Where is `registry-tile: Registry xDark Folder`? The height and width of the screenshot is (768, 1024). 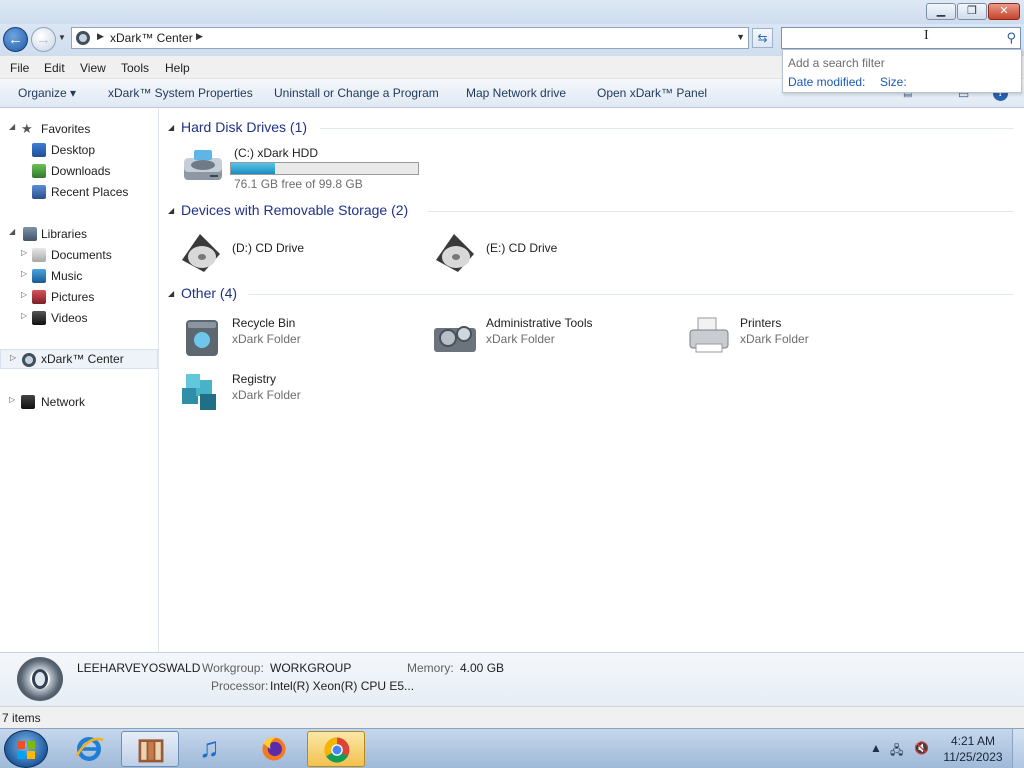 registry-tile: Registry xDark Folder is located at coordinates (303, 392).